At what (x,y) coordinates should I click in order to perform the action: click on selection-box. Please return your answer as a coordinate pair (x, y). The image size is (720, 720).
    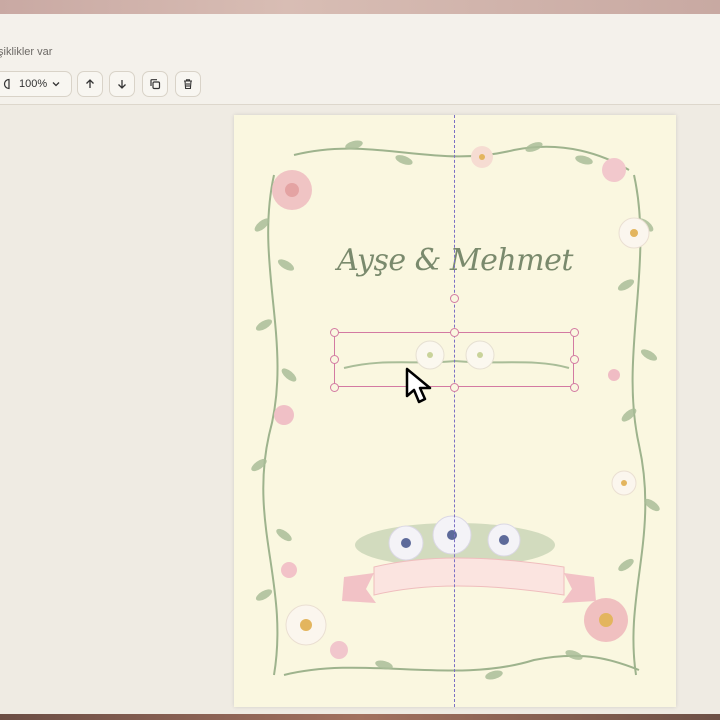
    Looking at the image, I should click on (454, 359).